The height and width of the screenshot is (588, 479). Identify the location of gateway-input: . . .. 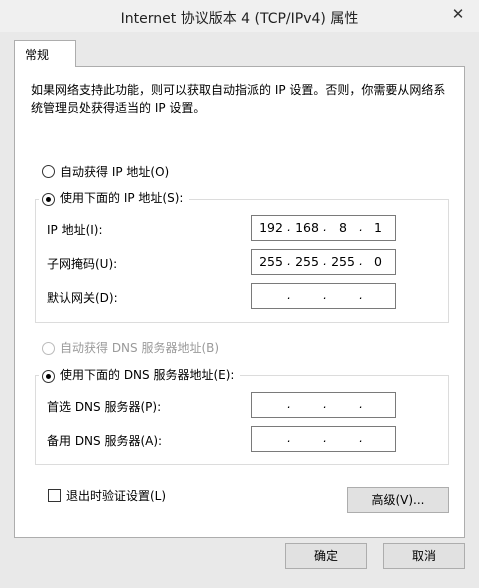
(323, 296).